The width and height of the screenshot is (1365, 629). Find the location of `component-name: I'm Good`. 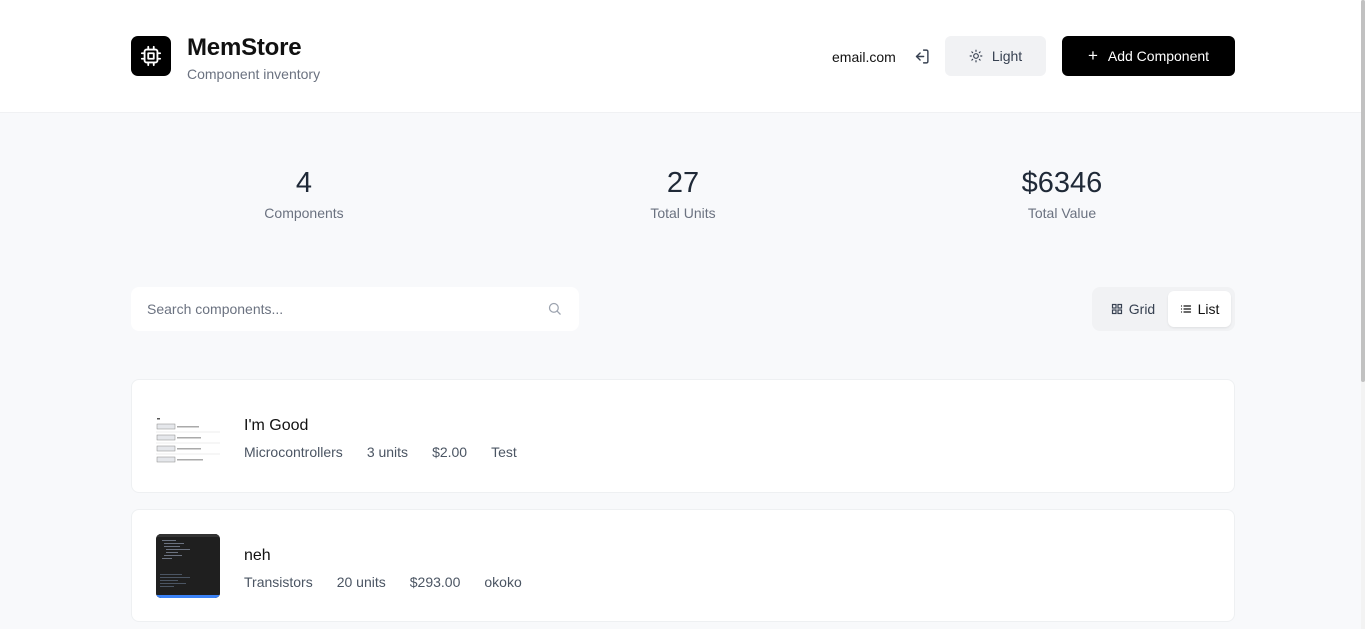

component-name: I'm Good is located at coordinates (276, 425).